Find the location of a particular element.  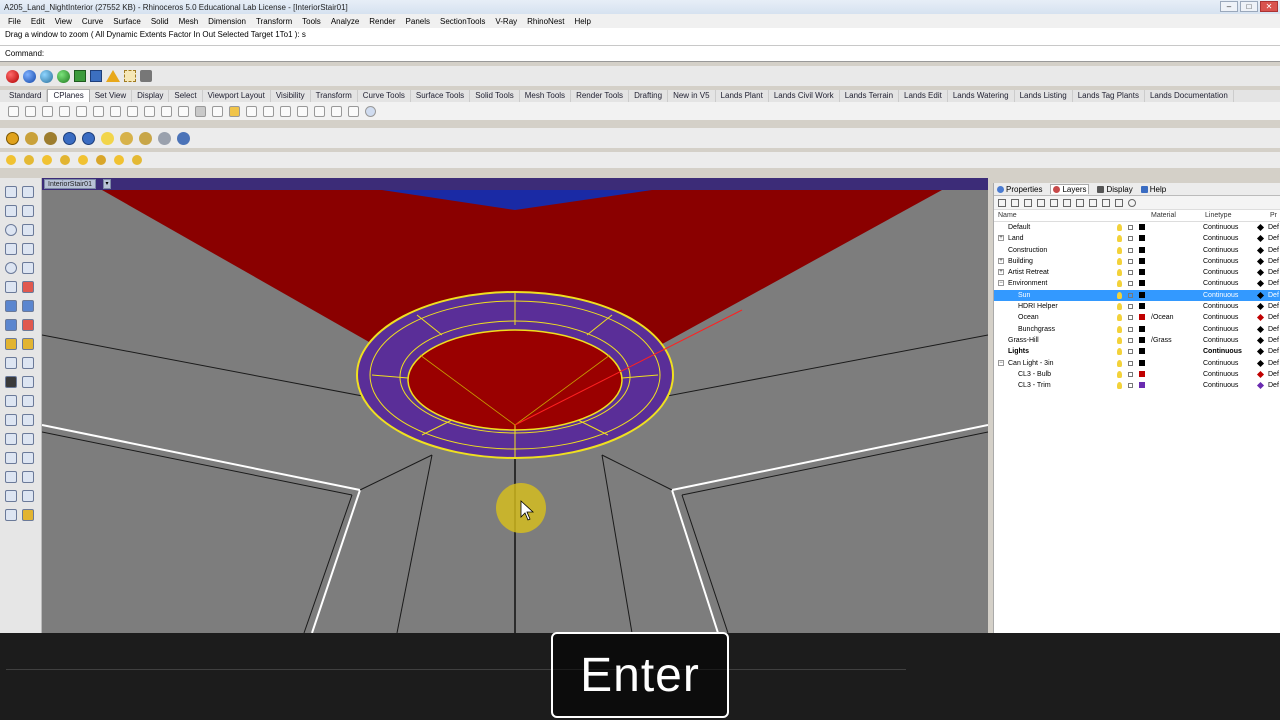

mesh-icon is located at coordinates (28, 344).